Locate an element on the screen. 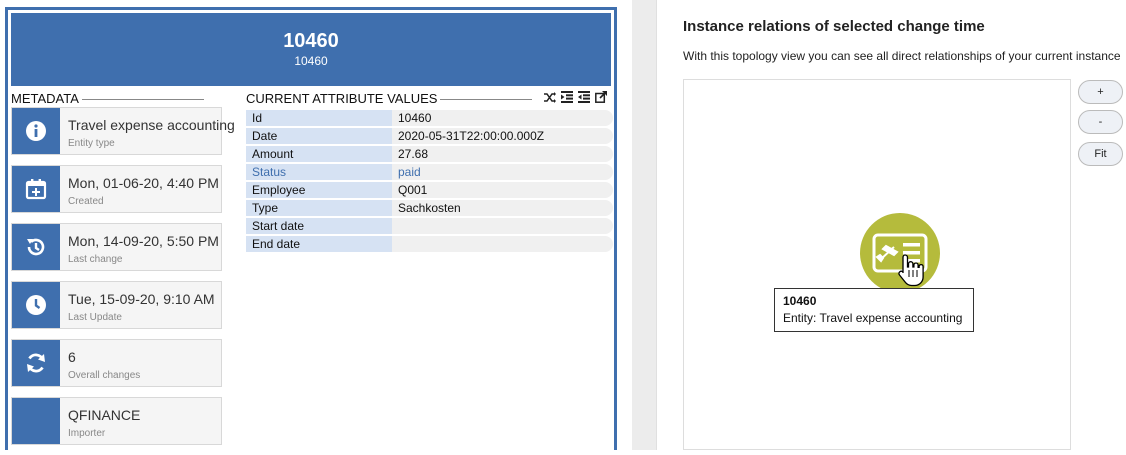 This screenshot has height=455, width=1126. table-row: Amount 27.68 is located at coordinates (429, 154).